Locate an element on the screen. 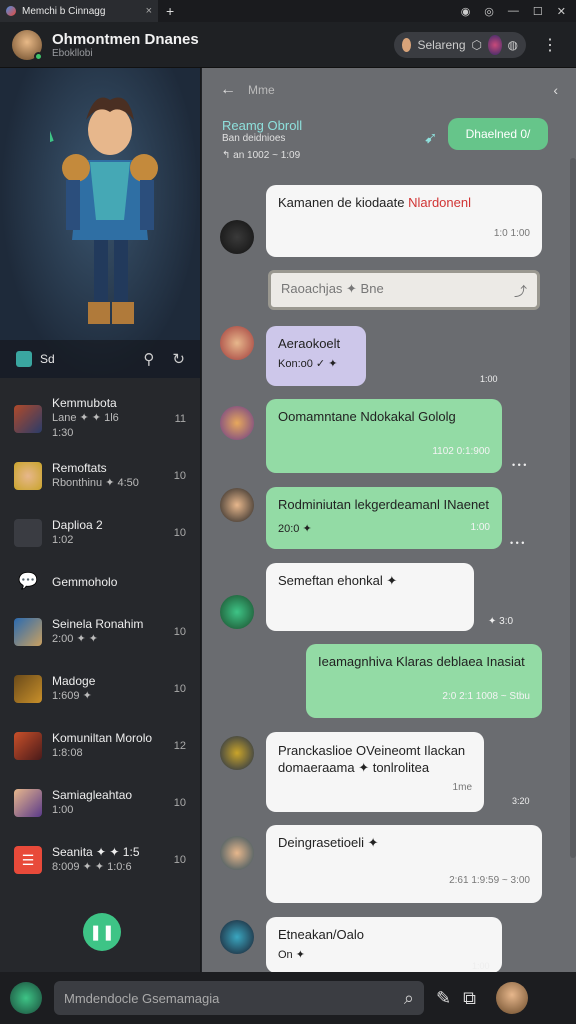 This screenshot has height=1024, width=576. reaction-count: ✦ 3:0 is located at coordinates (500, 621).